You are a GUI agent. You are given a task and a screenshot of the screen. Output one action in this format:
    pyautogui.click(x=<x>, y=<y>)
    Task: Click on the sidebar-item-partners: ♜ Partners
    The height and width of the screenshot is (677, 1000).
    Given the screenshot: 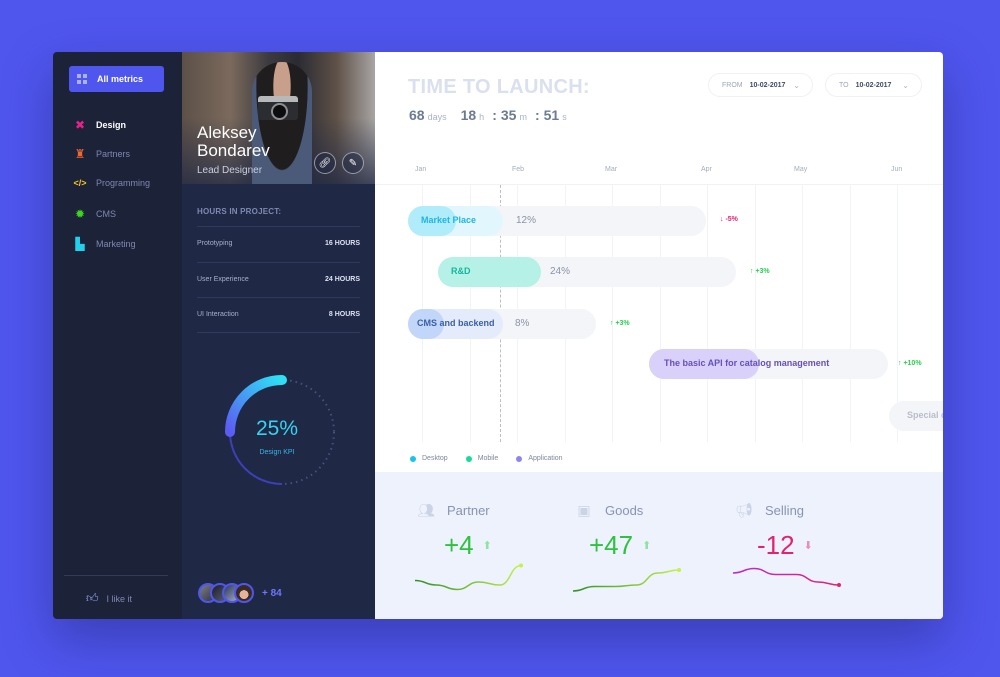 What is the action you would take?
    pyautogui.click(x=101, y=154)
    